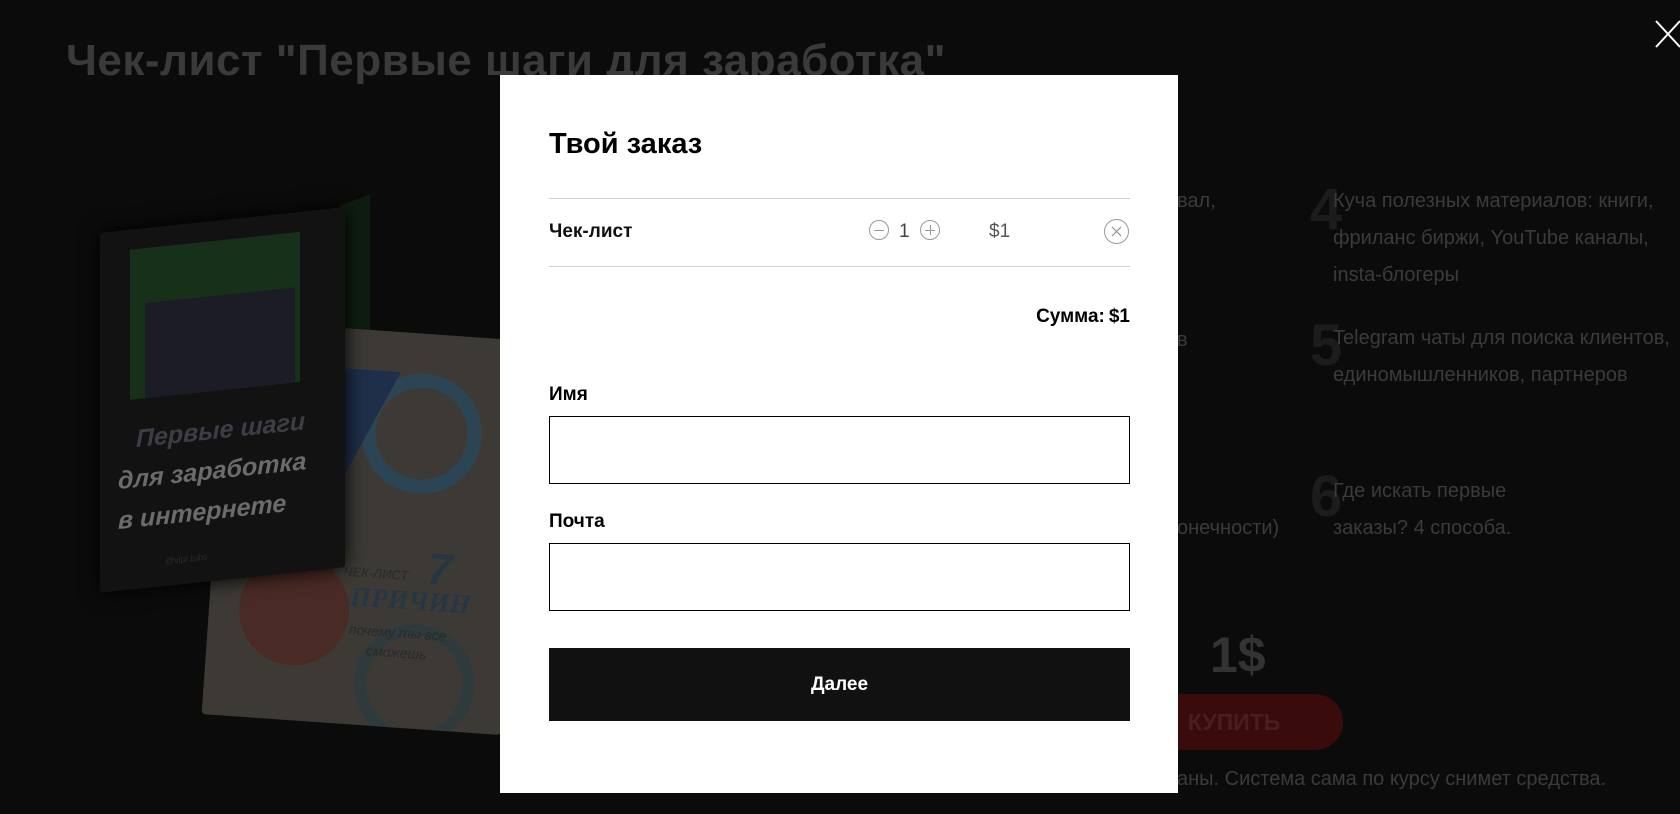 The width and height of the screenshot is (1680, 814). I want to click on divider, so click(839, 266).